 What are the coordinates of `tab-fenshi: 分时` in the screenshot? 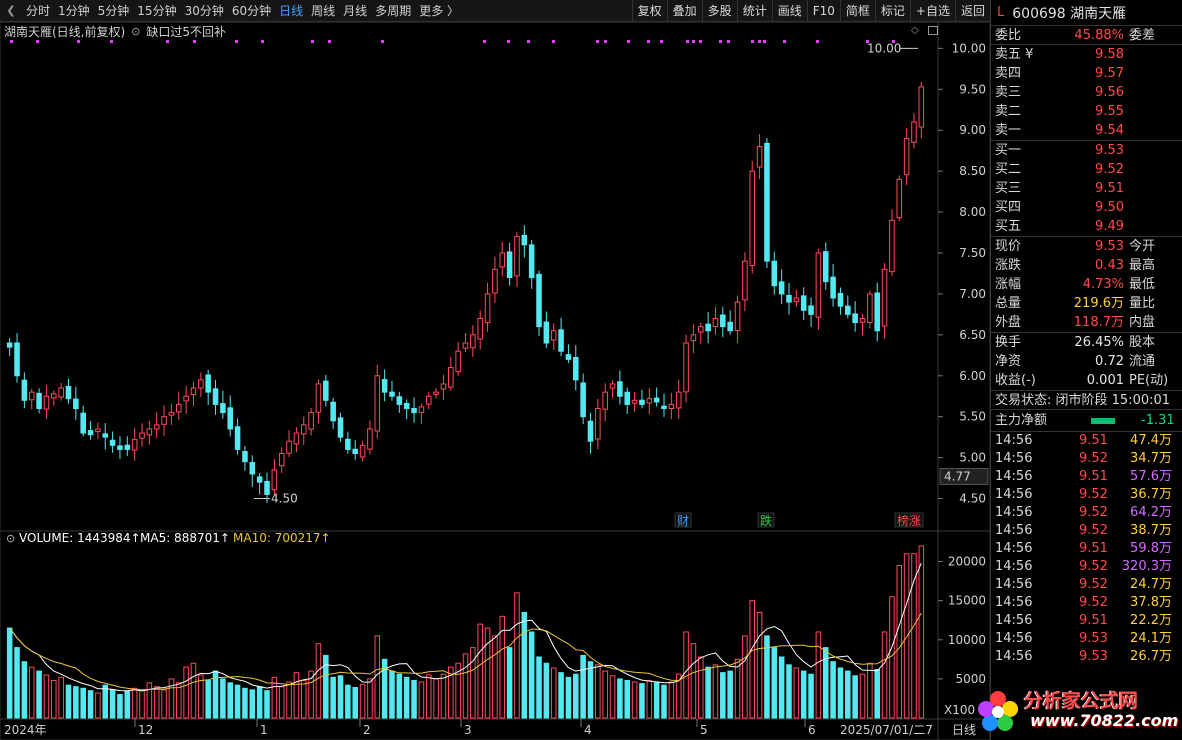 It's located at (38, 11).